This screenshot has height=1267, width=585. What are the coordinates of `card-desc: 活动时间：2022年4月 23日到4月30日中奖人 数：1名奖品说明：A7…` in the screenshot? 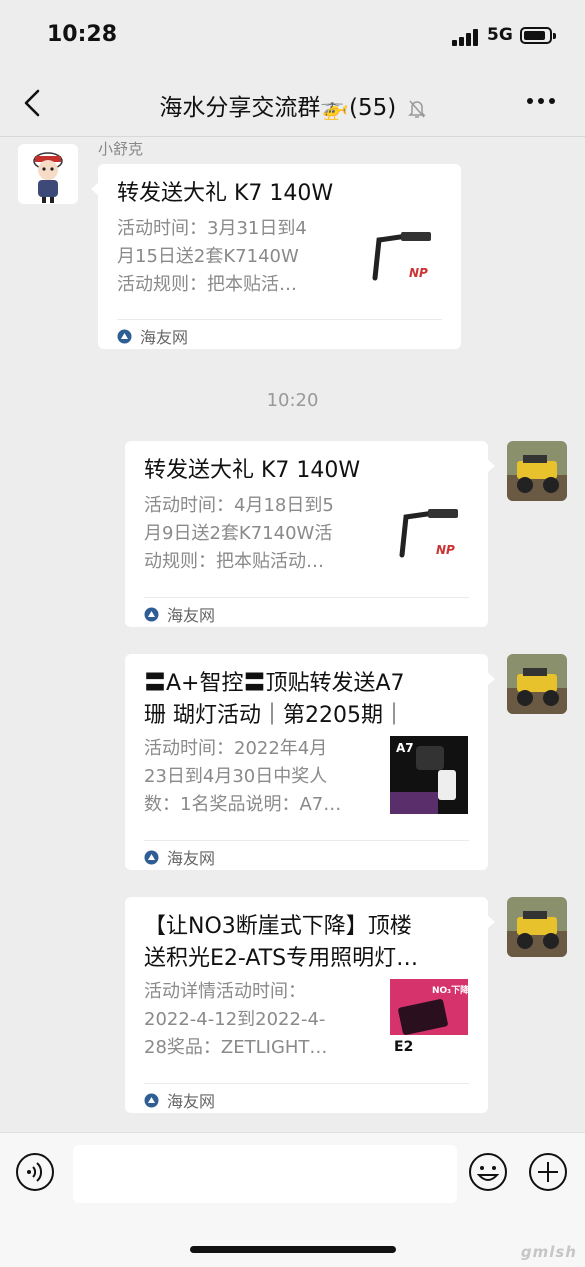 It's located at (243, 776).